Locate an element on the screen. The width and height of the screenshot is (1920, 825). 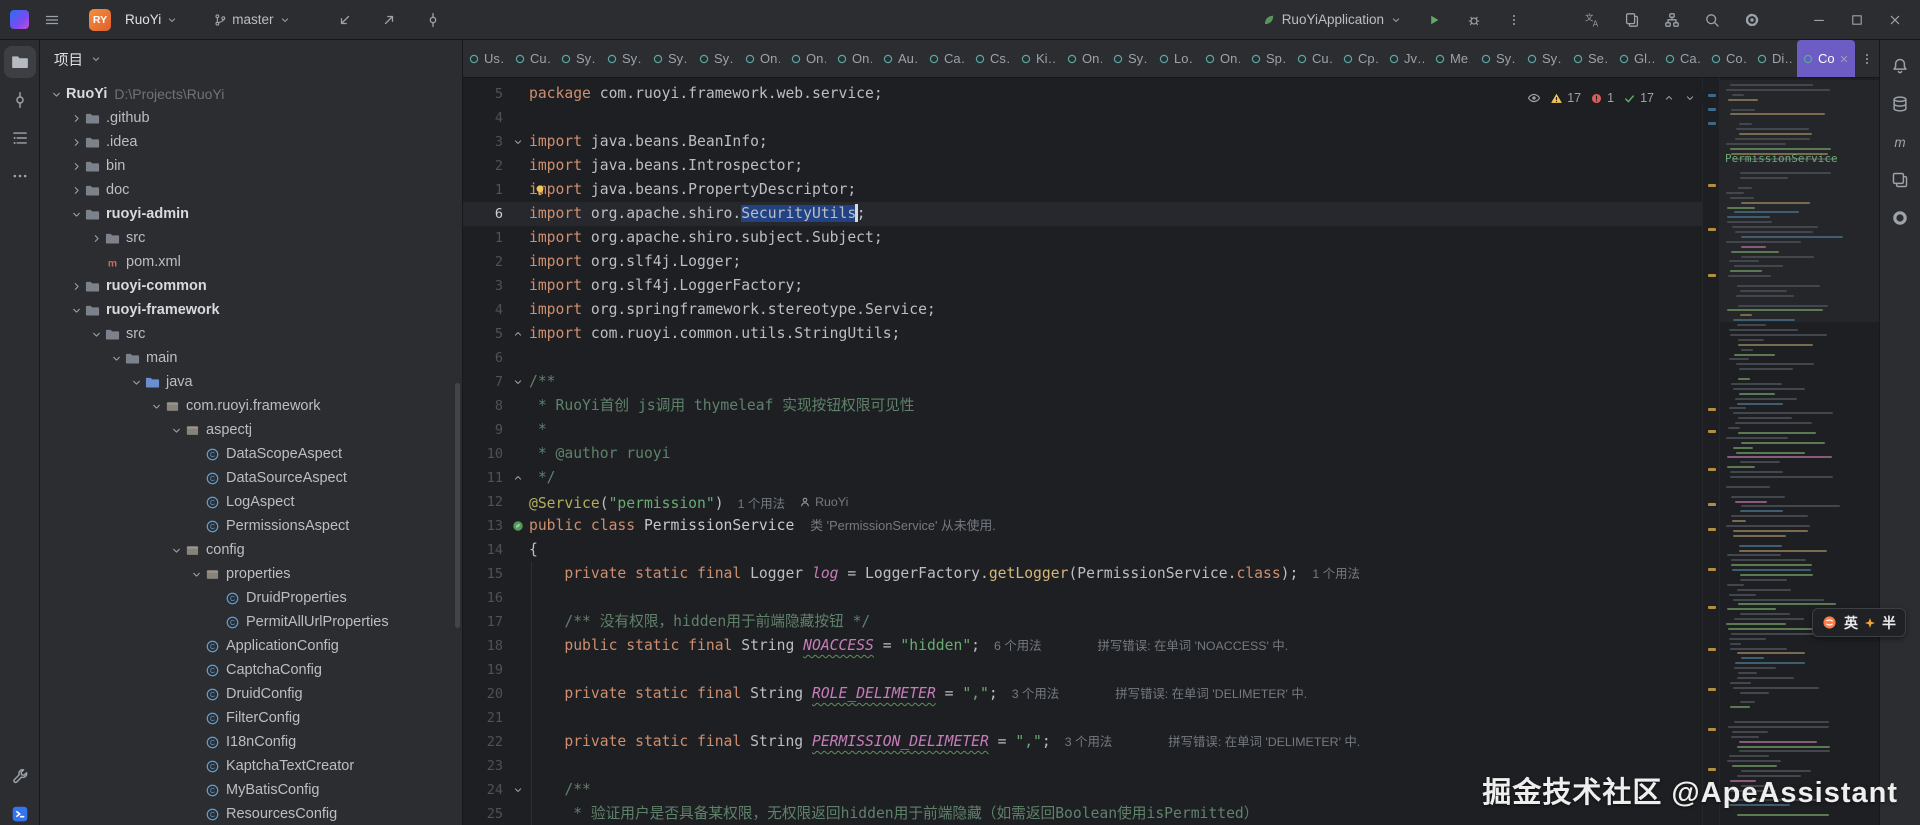
code-line: 1 import java.beans.PropertyDescriptor; is located at coordinates (1082, 190).